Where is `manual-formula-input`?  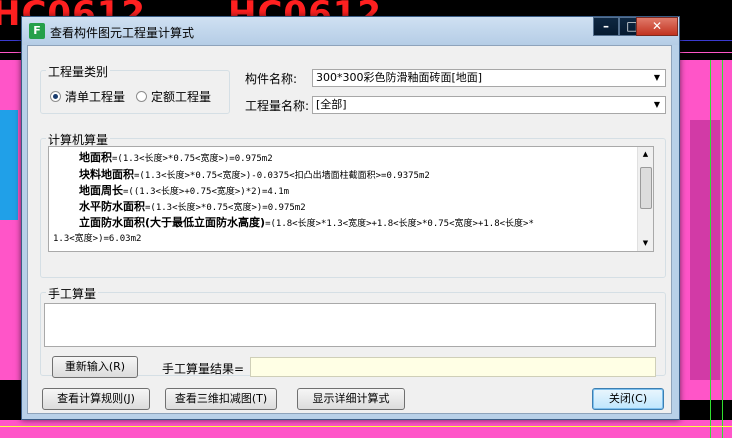 manual-formula-input is located at coordinates (350, 325).